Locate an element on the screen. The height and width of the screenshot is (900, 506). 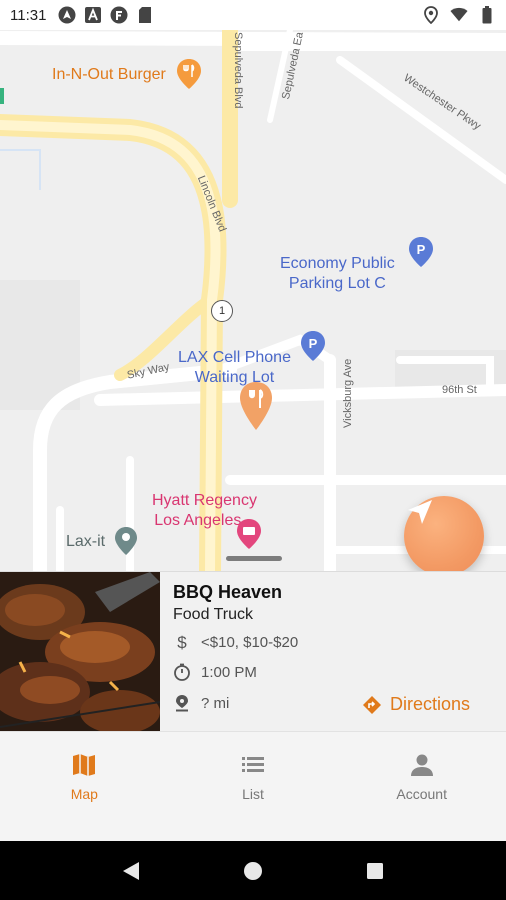
account-icon is located at coordinates (421, 765).